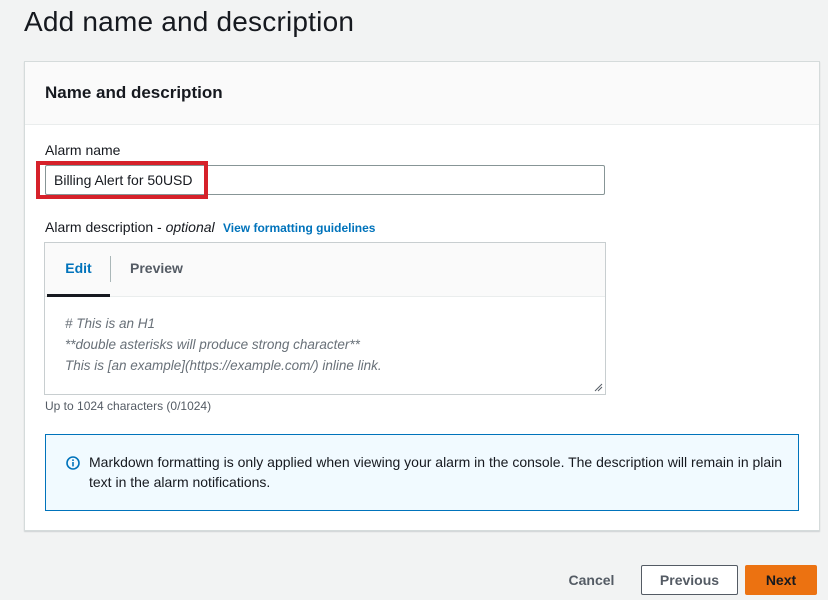 Image resolution: width=828 pixels, height=600 pixels. I want to click on panel-title: Name and description, so click(134, 92).